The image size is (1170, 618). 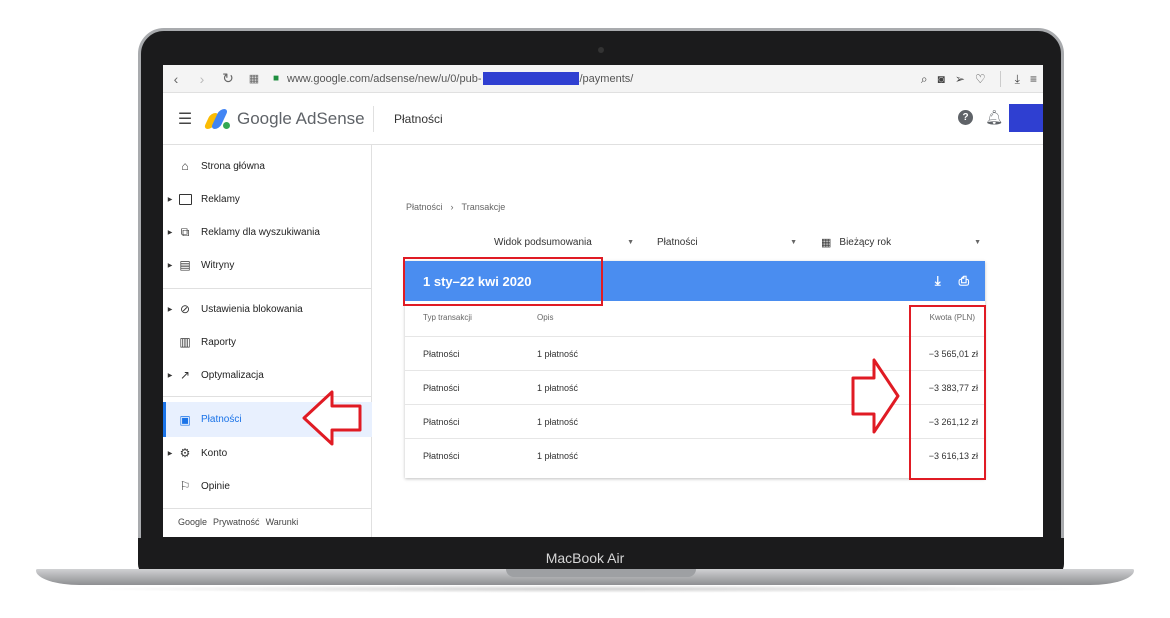 I want to click on redaction-block, so click(x=530, y=78).